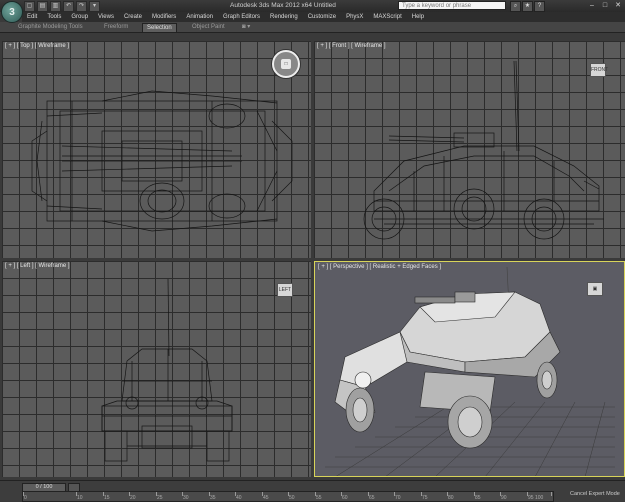  Describe the element at coordinates (186, 498) in the screenshot. I see `tick-label: 30` at that location.